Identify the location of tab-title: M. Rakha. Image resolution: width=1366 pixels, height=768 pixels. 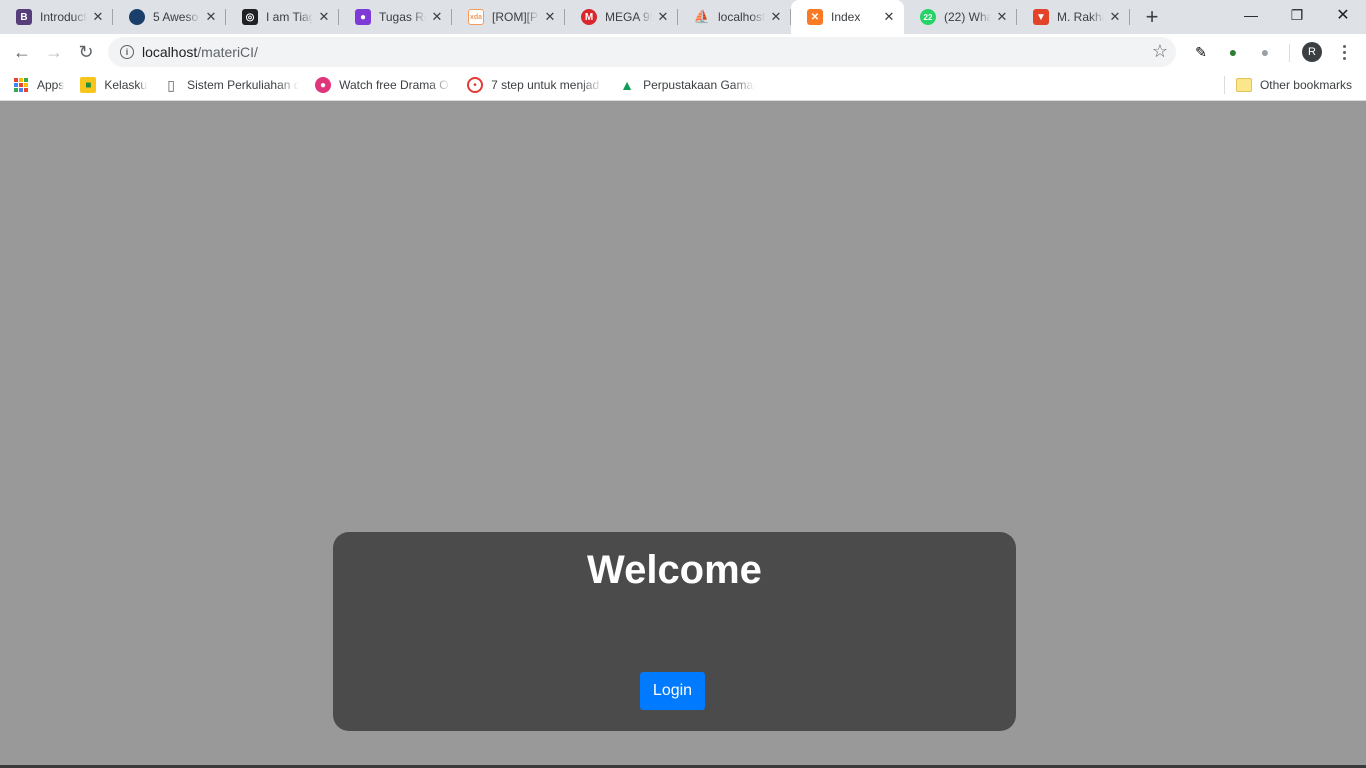
(1080, 17).